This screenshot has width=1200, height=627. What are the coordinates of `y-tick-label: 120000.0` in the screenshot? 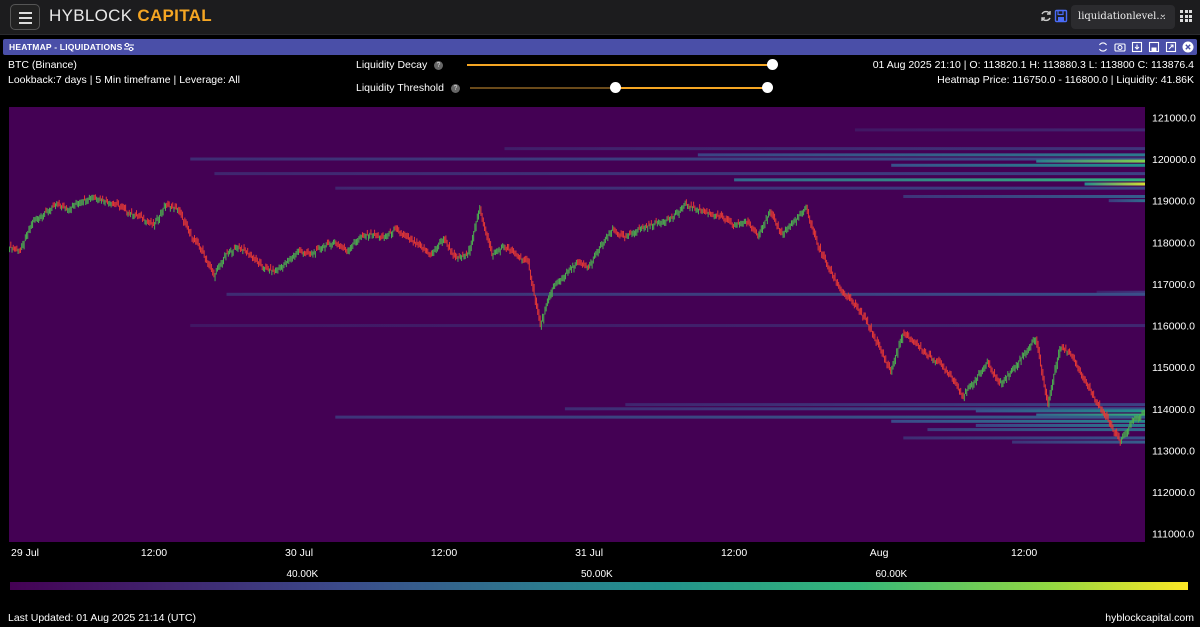 It's located at (1174, 160).